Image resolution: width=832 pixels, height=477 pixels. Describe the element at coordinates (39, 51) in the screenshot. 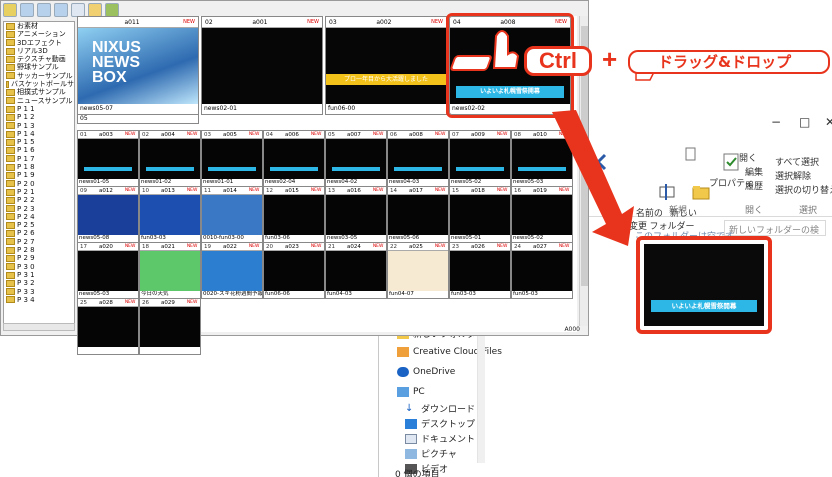

I see `tree-item: リアル3D` at that location.